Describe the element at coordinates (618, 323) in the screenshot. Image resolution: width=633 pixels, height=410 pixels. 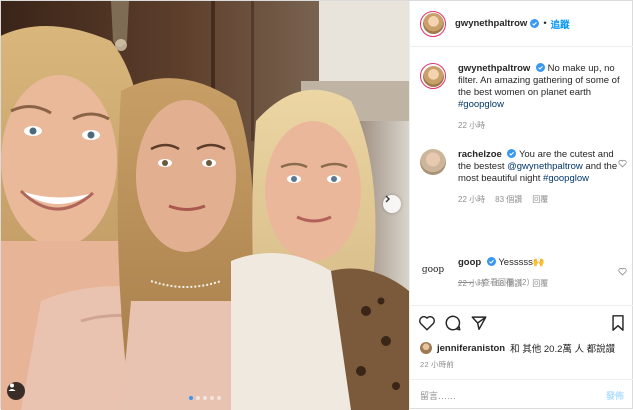
I see `save-icon` at that location.